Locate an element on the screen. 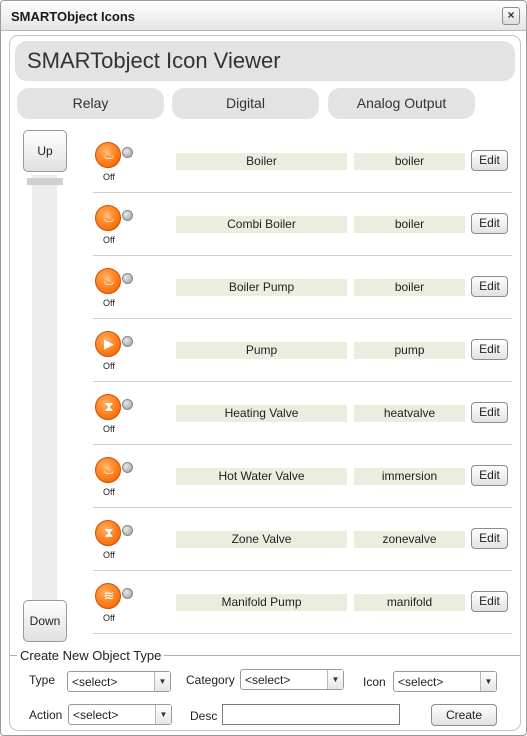 The image size is (527, 736). category-select-value: <select> is located at coordinates (268, 680).